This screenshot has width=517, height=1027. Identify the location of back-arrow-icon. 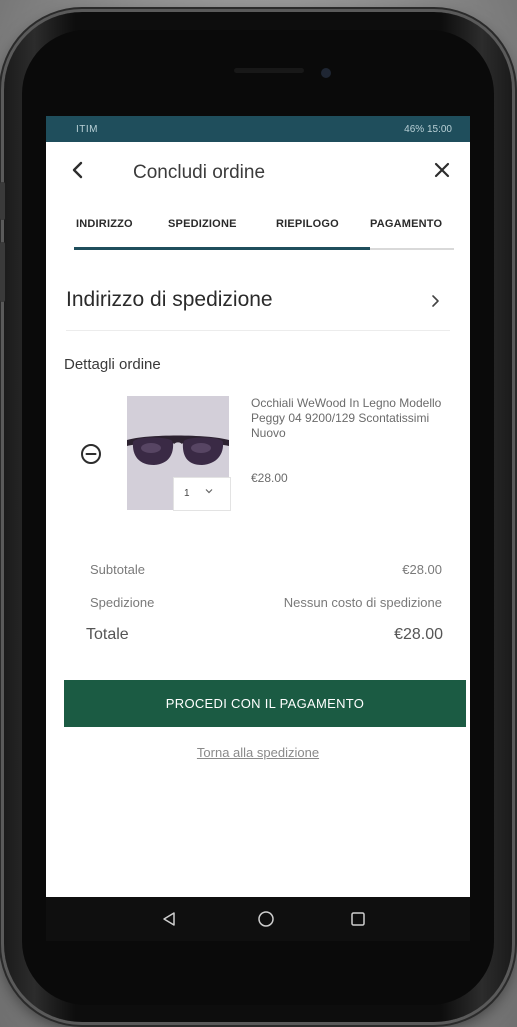
(78, 170).